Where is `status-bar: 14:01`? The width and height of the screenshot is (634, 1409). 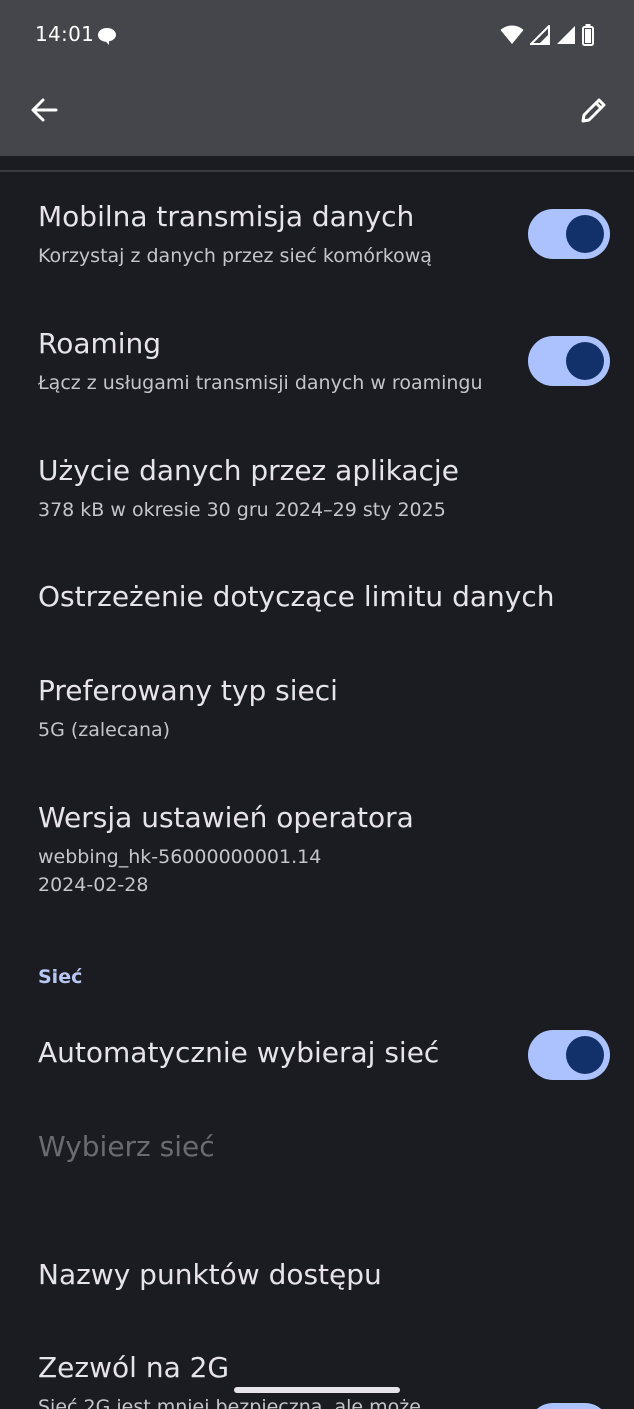
status-bar: 14:01 is located at coordinates (317, 36).